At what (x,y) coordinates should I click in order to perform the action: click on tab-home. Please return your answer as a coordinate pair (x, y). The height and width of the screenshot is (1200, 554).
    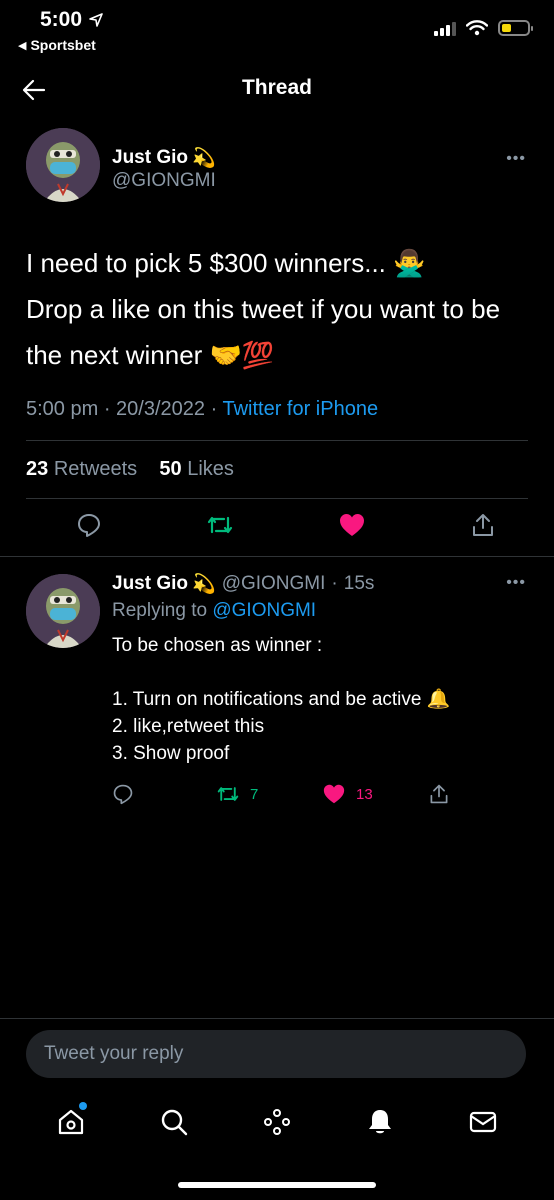
    Looking at the image, I should click on (71, 1122).